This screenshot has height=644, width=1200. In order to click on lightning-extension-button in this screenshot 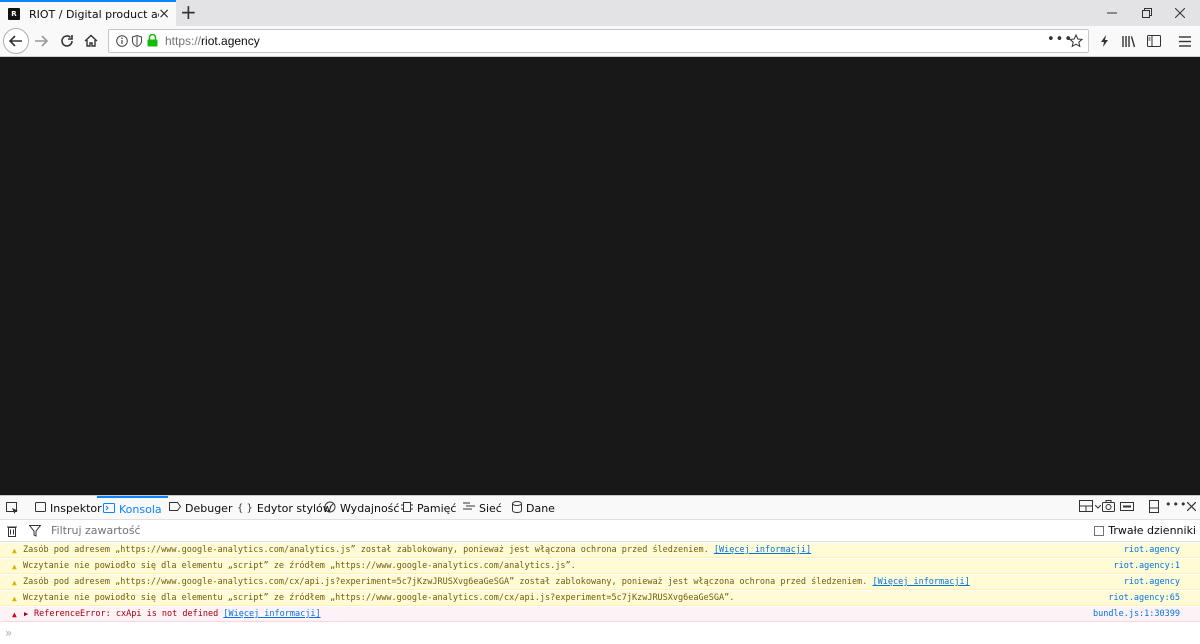, I will do `click(1105, 41)`.